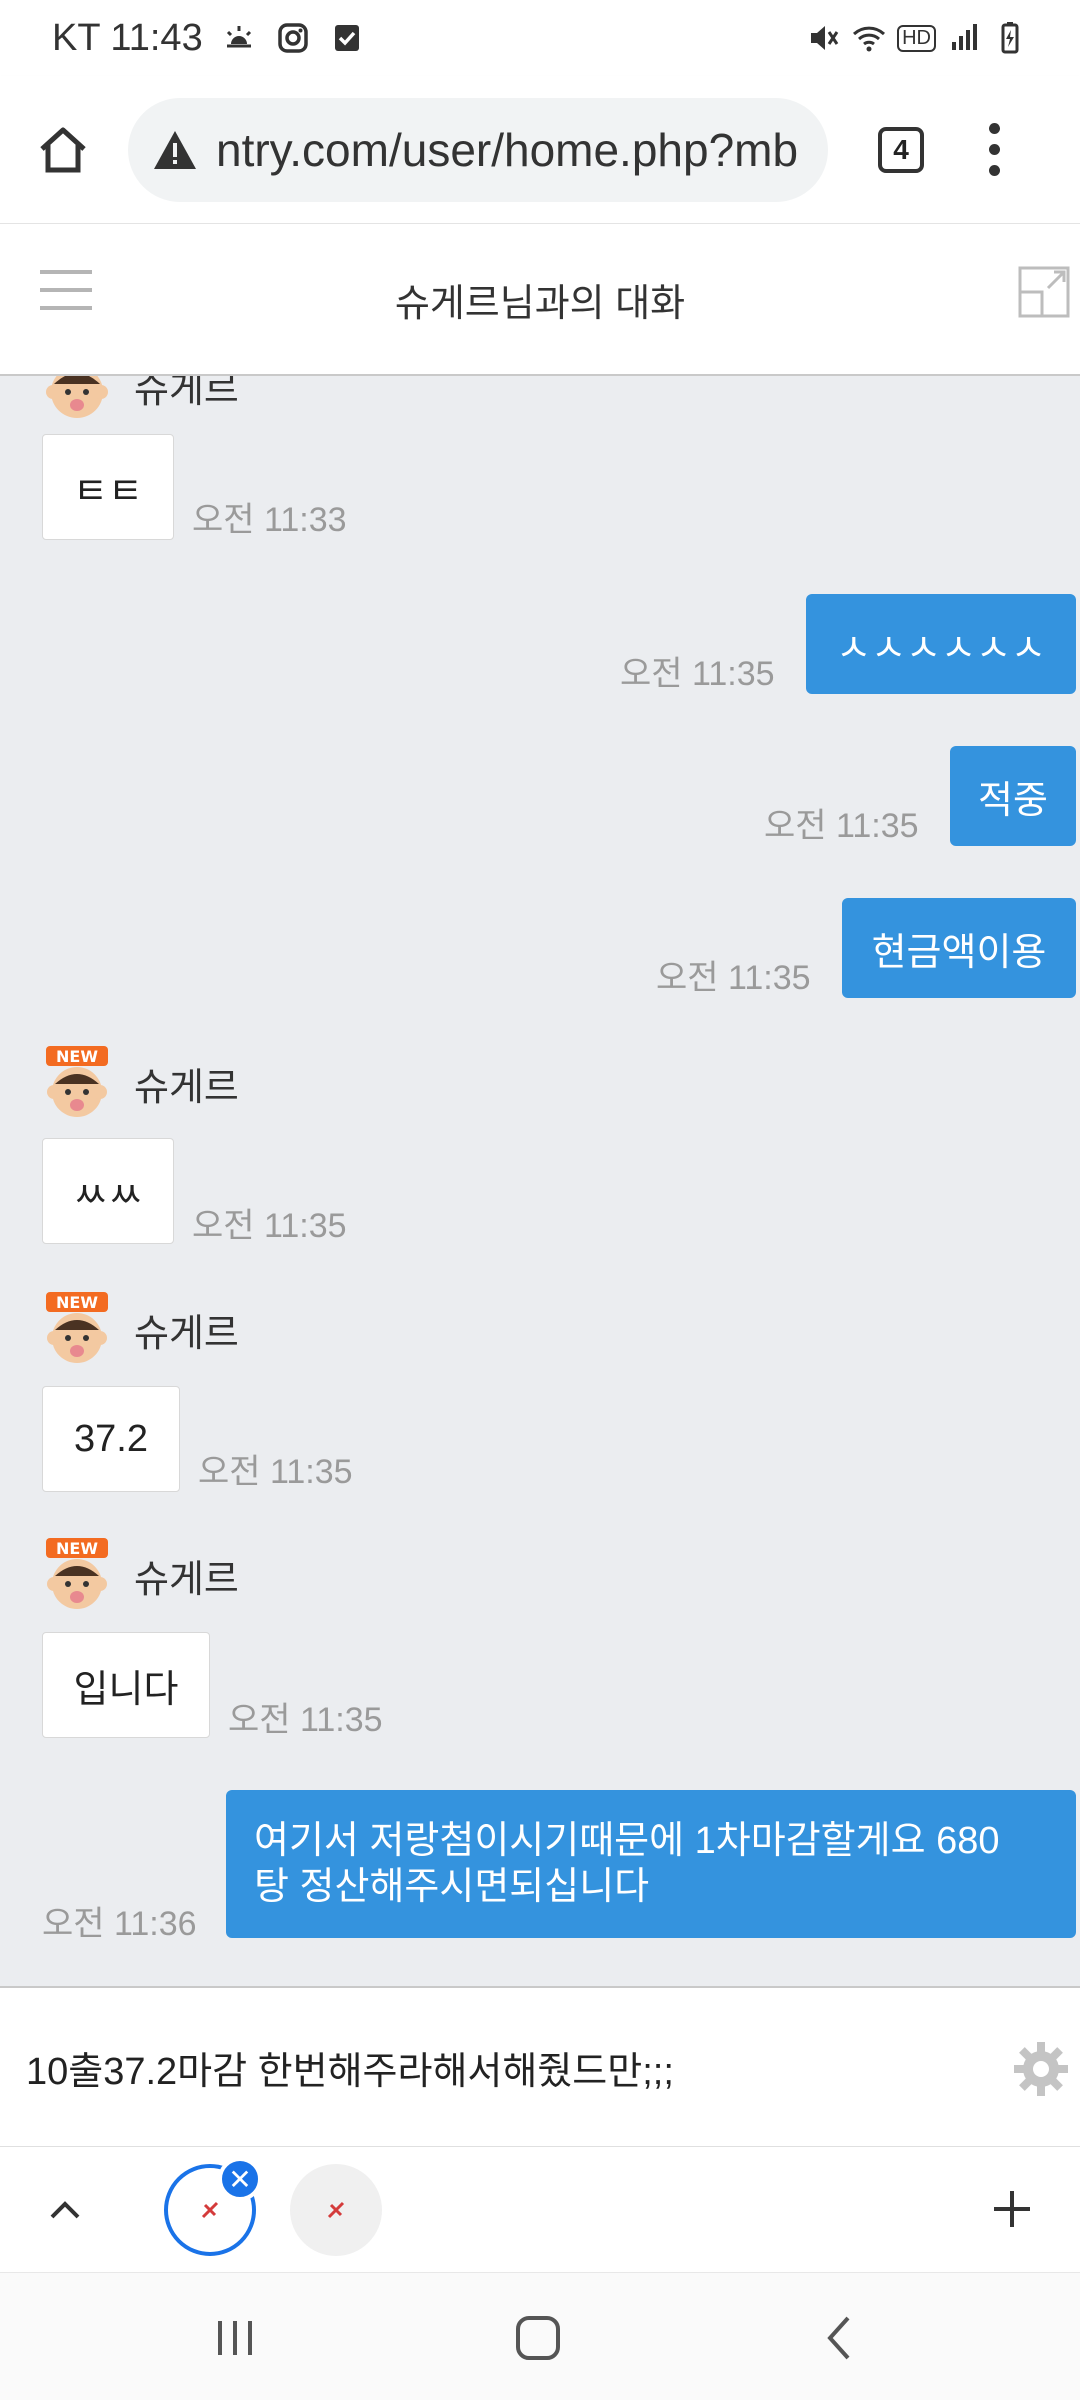  Describe the element at coordinates (111, 1439) in the screenshot. I see `message-bubble-incoming: 37.2` at that location.